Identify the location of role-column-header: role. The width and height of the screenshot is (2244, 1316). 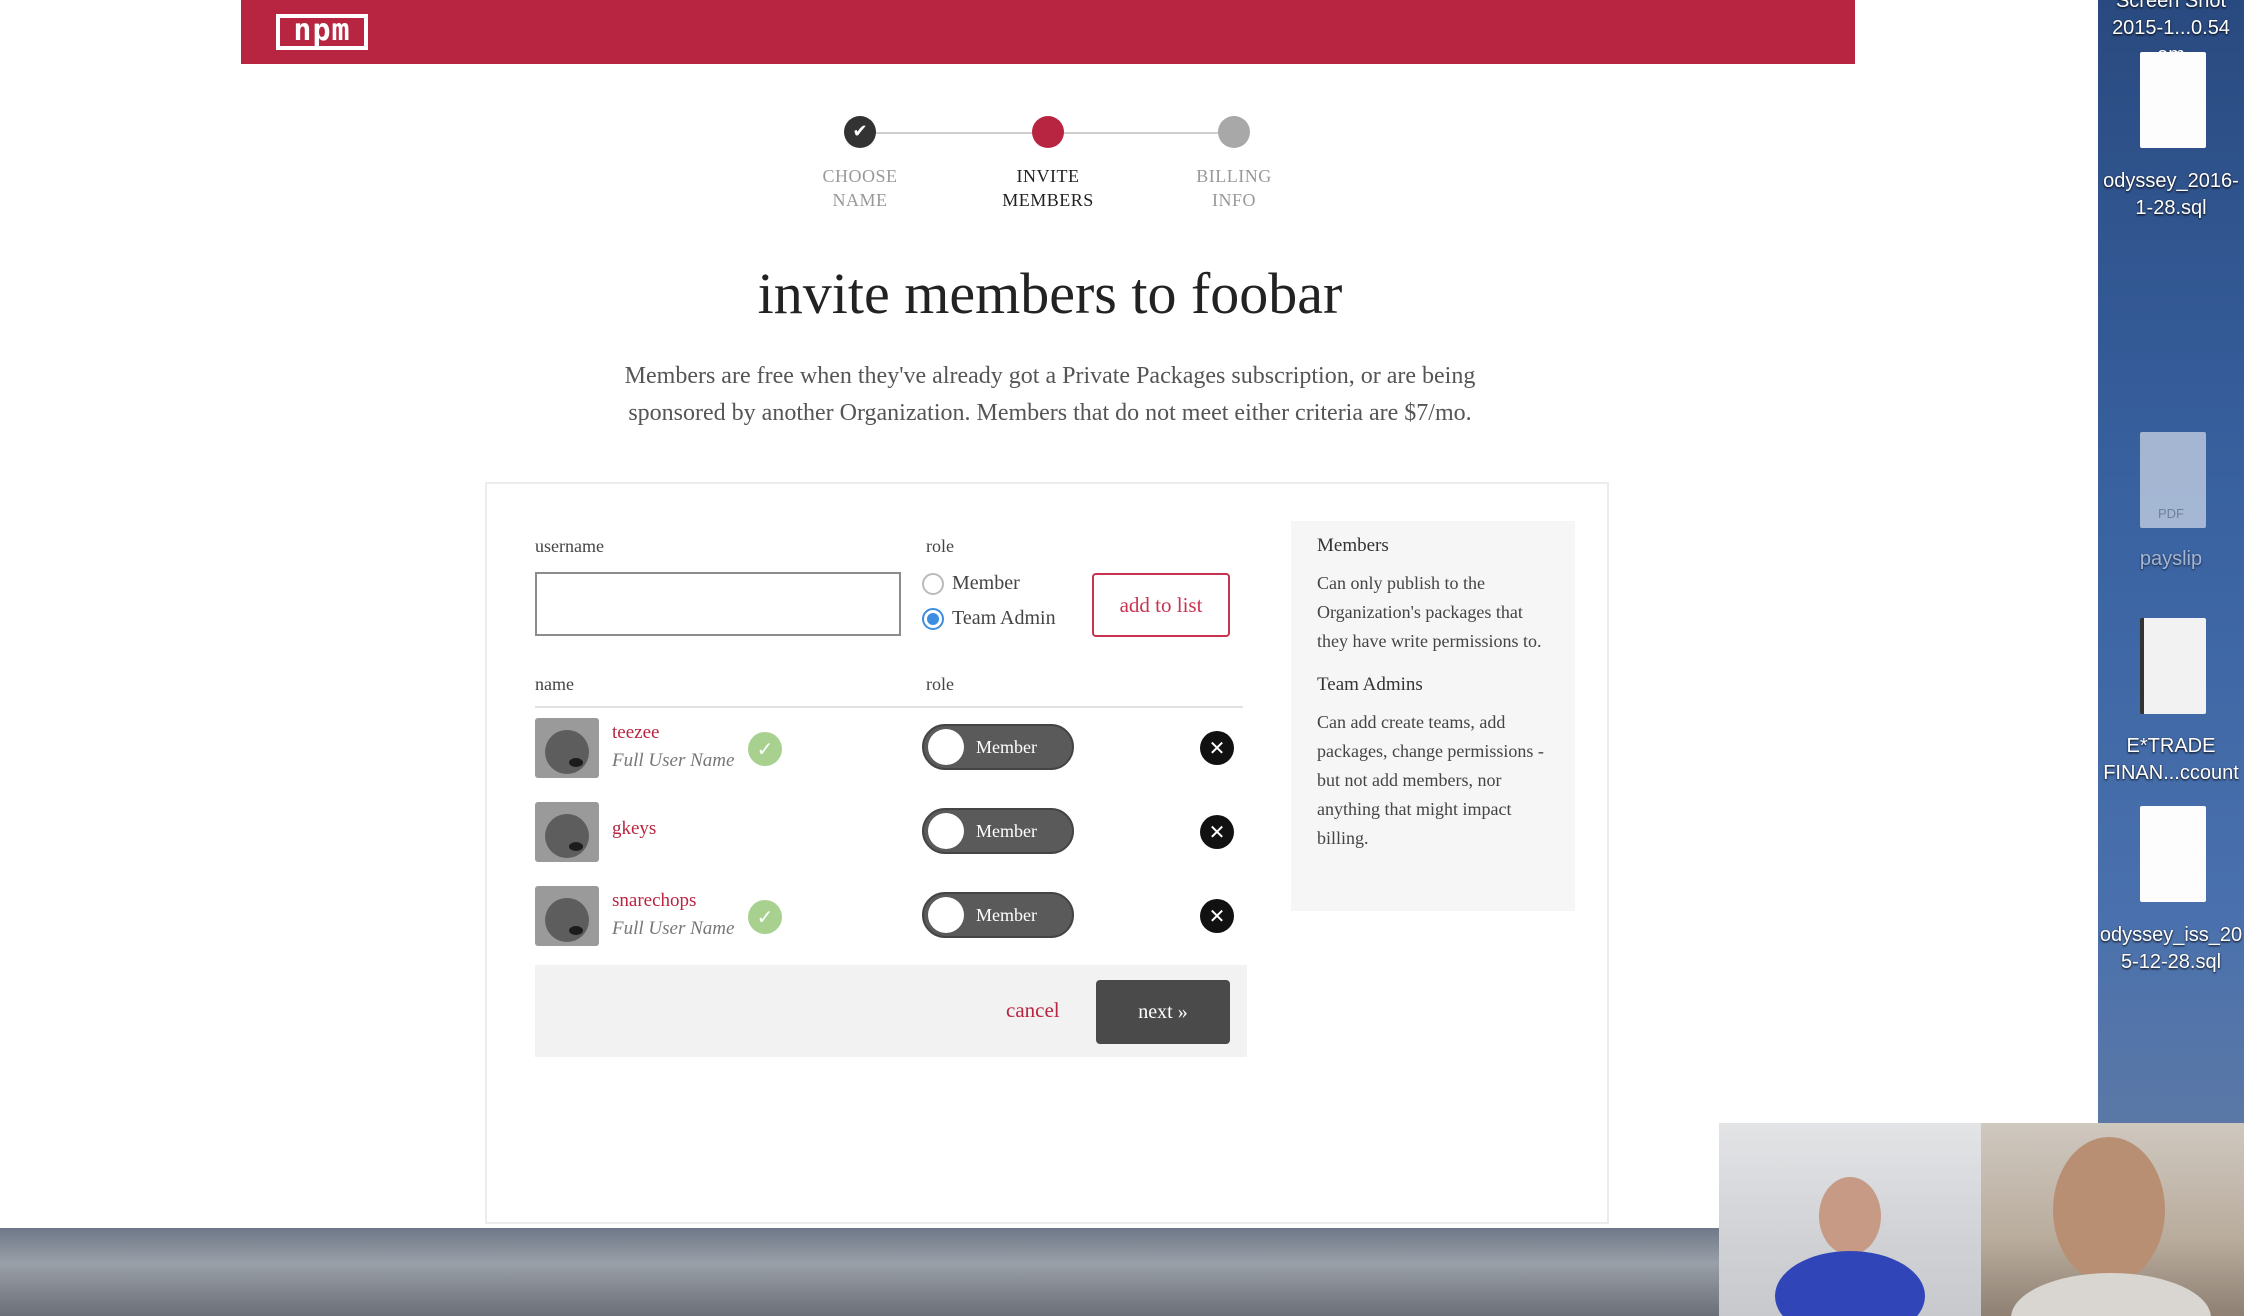
(940, 684).